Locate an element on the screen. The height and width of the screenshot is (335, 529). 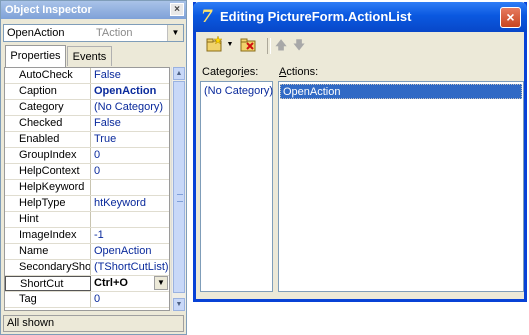
property-name: Checked is located at coordinates (48, 123).